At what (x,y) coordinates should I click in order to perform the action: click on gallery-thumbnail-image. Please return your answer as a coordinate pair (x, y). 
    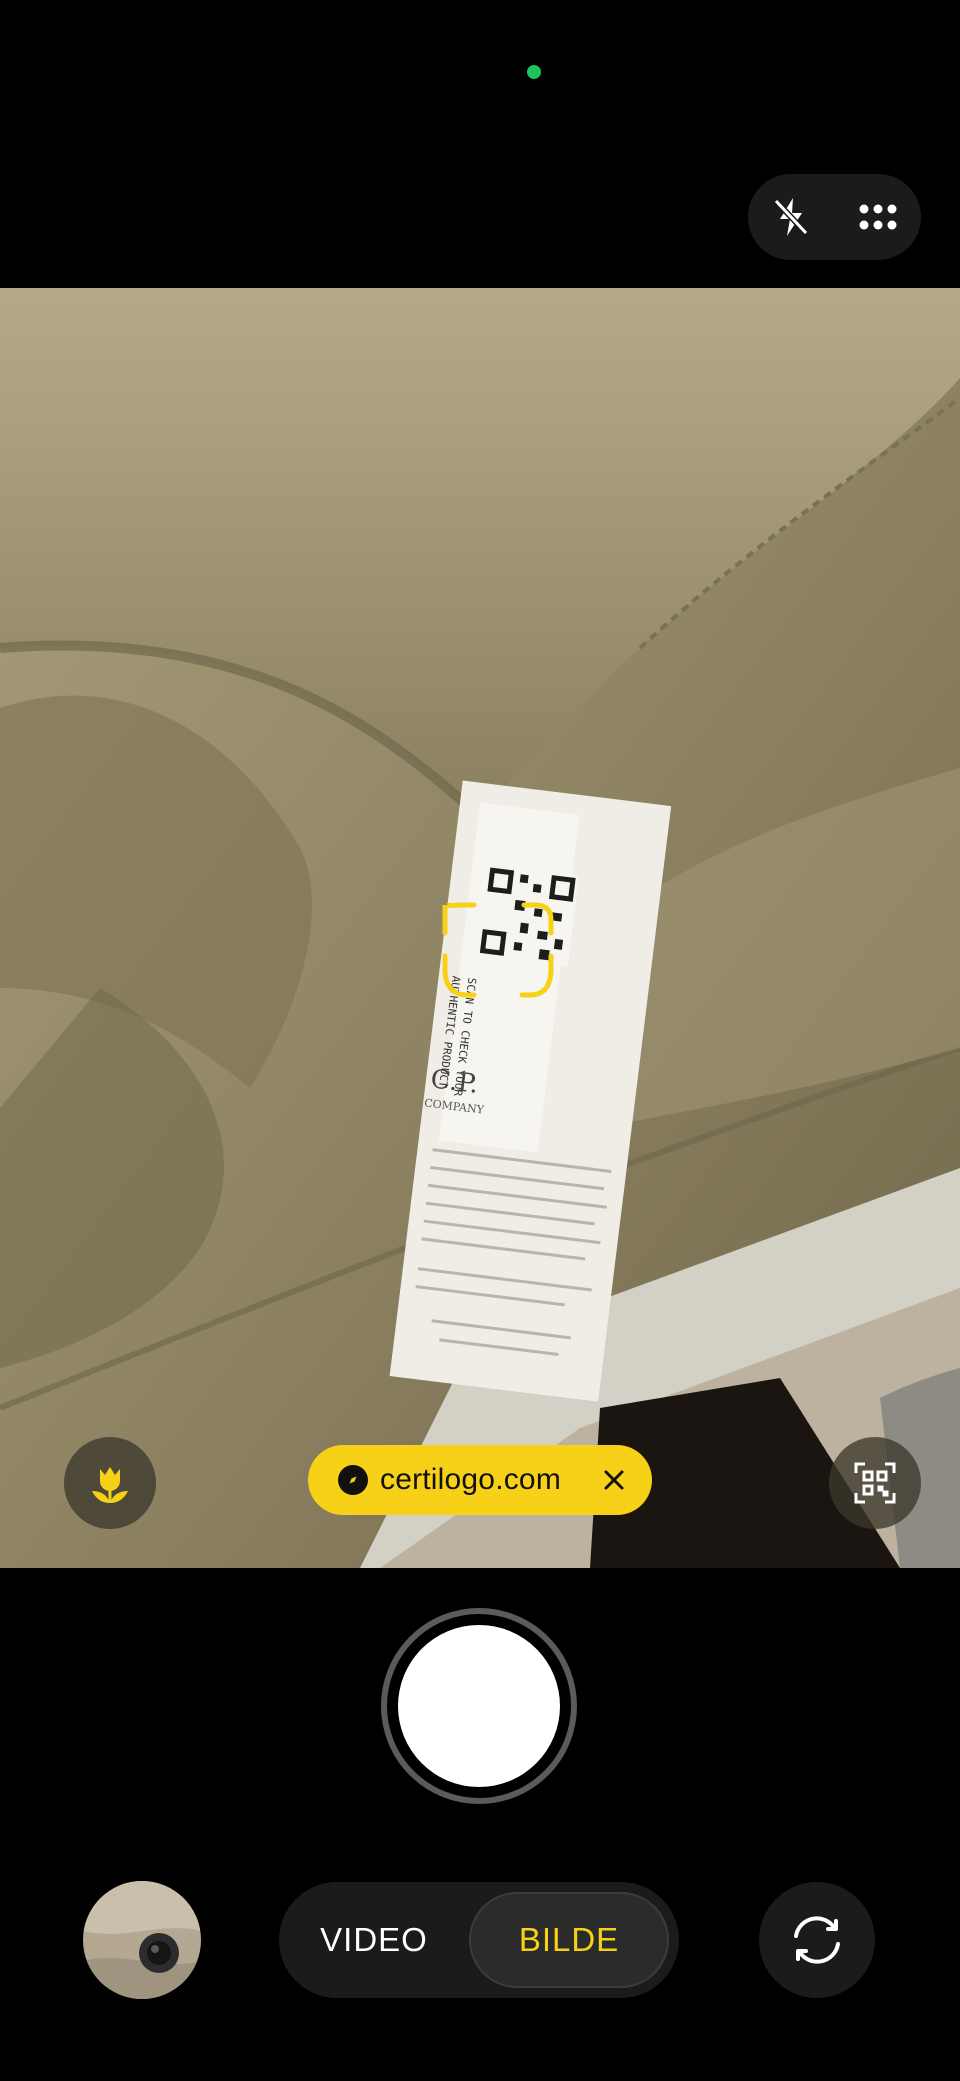
    Looking at the image, I should click on (142, 1940).